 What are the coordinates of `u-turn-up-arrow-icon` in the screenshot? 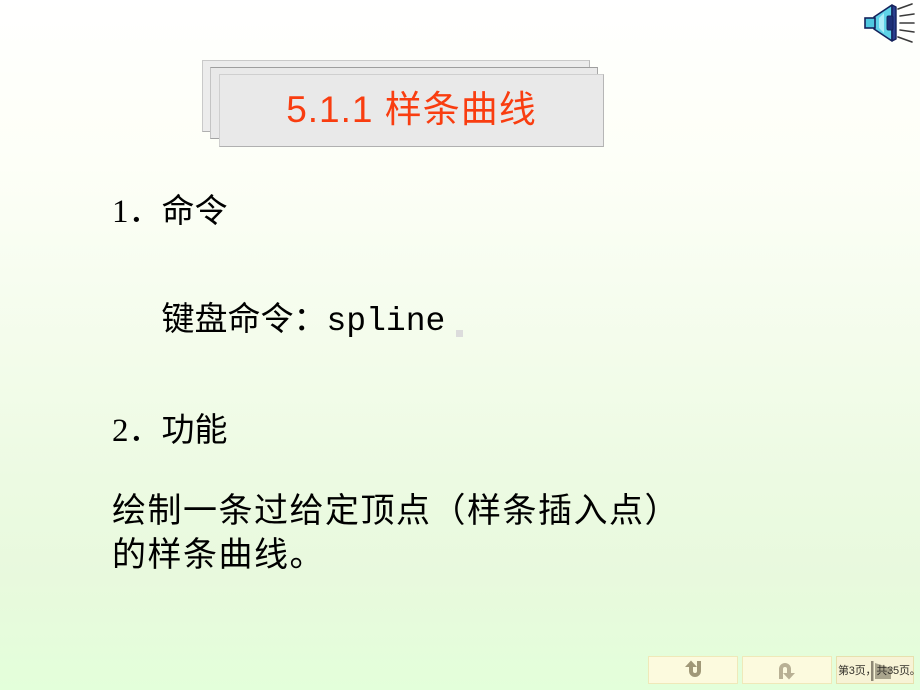 It's located at (693, 670).